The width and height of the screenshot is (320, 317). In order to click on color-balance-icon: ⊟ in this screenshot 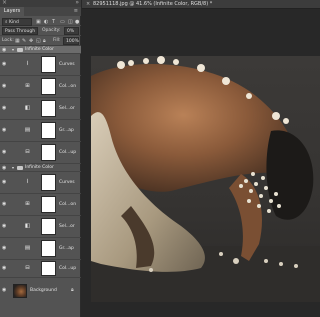, I will do `click(27, 152)`.